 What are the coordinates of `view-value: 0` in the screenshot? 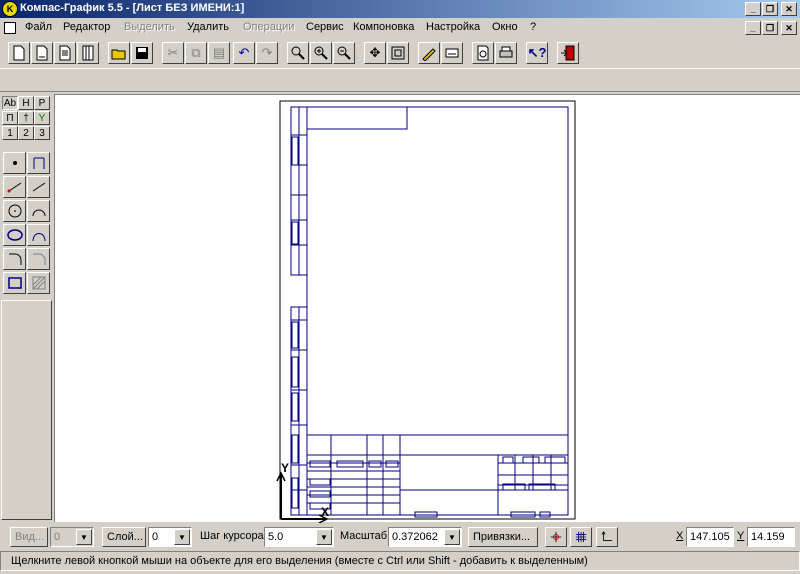 It's located at (57, 537).